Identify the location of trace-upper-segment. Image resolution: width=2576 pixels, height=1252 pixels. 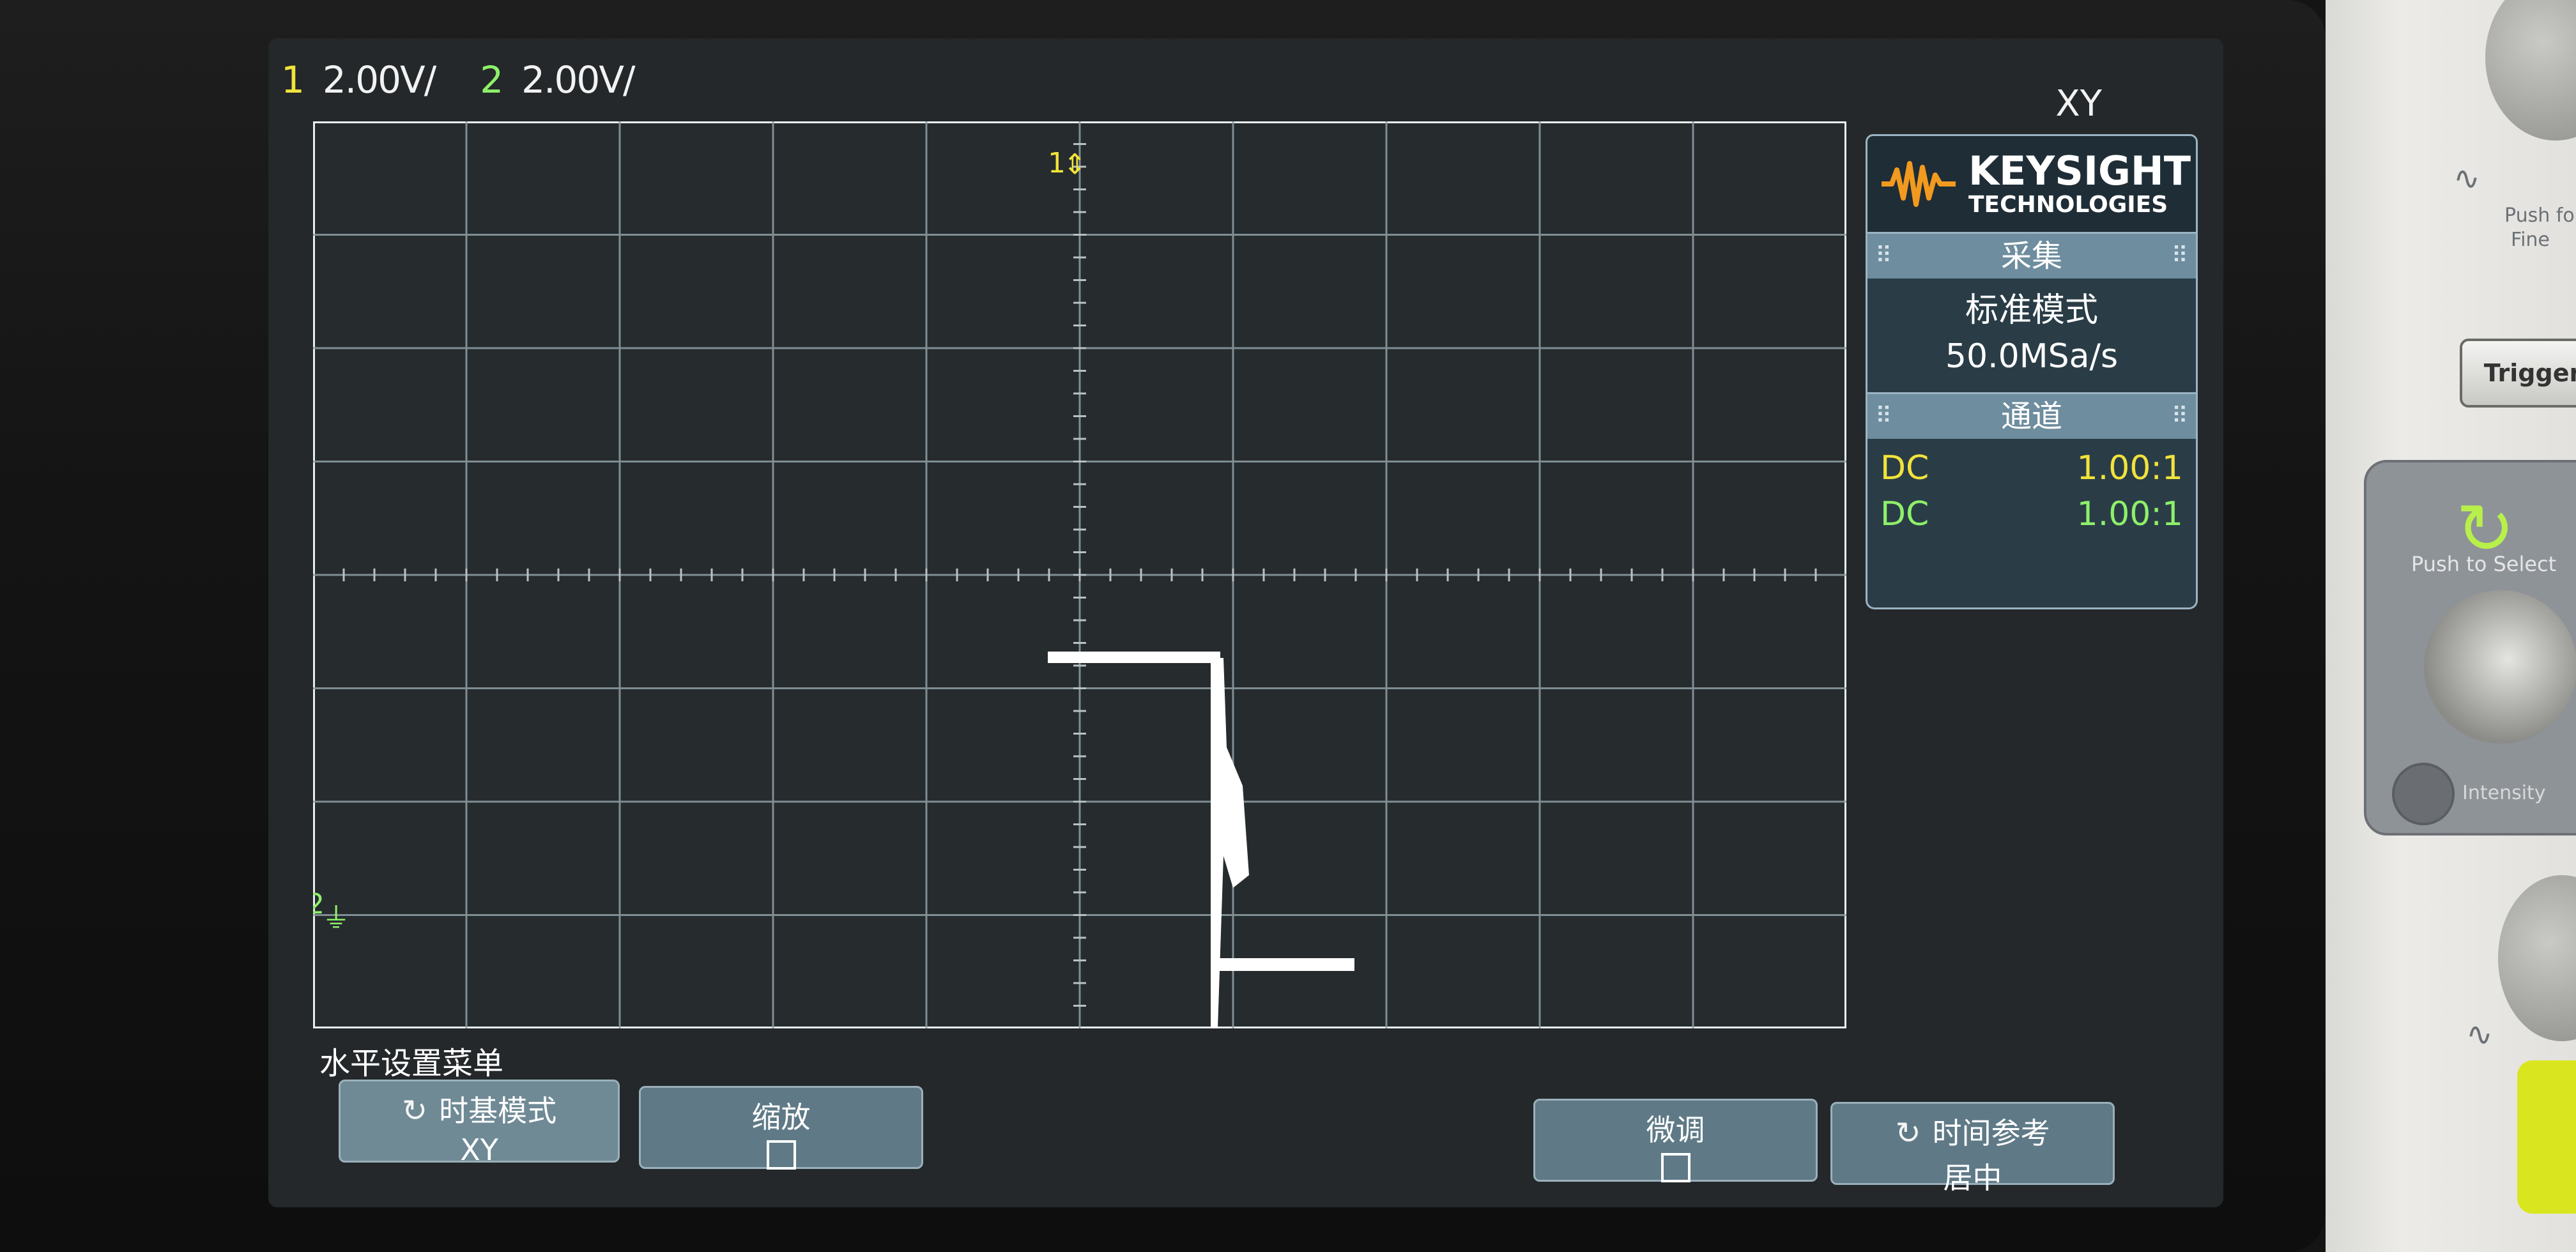
(1134, 657).